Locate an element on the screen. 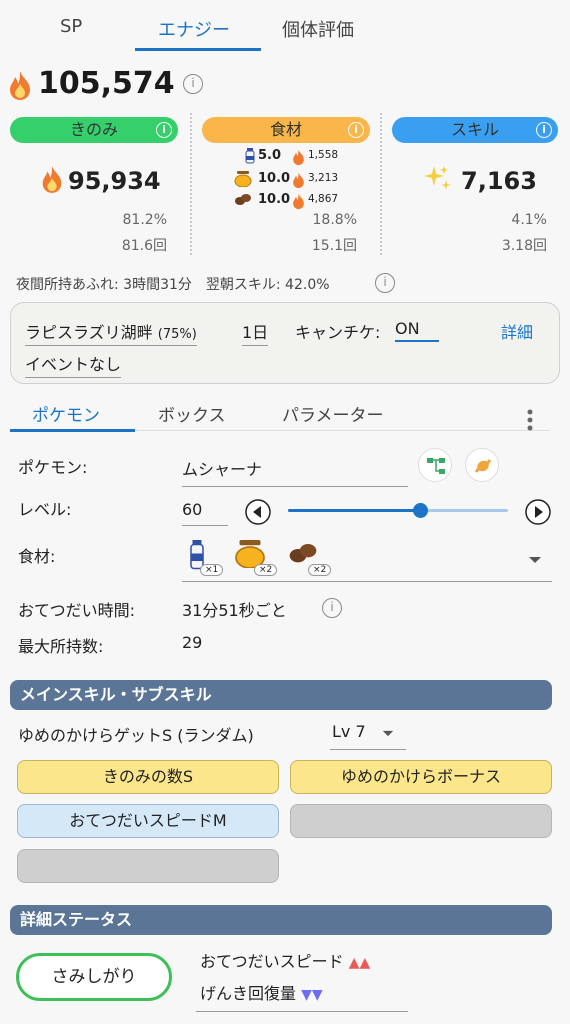 This screenshot has height=1024, width=570. nature-down-label: げんき回復量 is located at coordinates (248, 993).